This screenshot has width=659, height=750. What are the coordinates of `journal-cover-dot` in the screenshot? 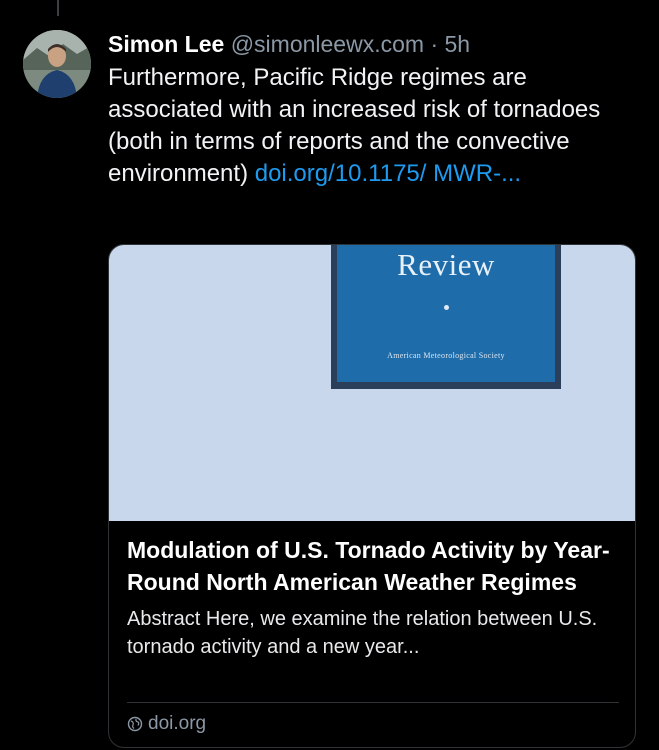 It's located at (446, 307).